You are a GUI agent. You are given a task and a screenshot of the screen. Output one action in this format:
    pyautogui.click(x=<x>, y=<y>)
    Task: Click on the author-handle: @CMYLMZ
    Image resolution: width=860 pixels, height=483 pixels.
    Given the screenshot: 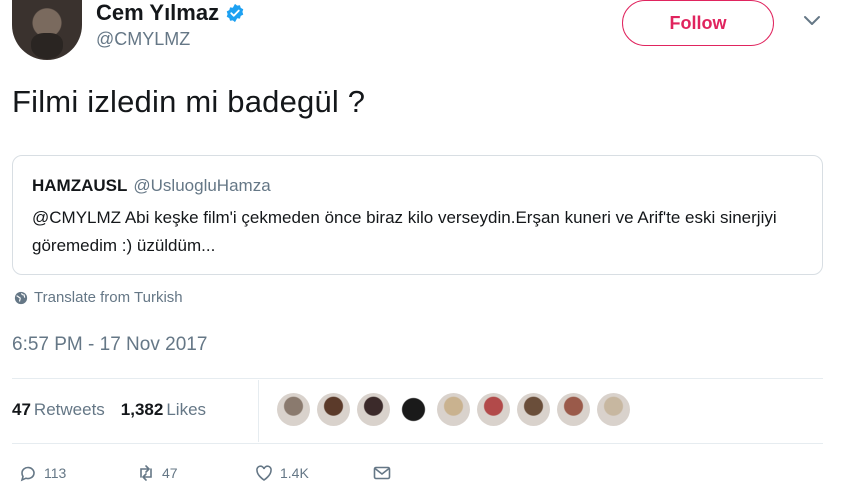 What is the action you would take?
    pyautogui.click(x=143, y=39)
    